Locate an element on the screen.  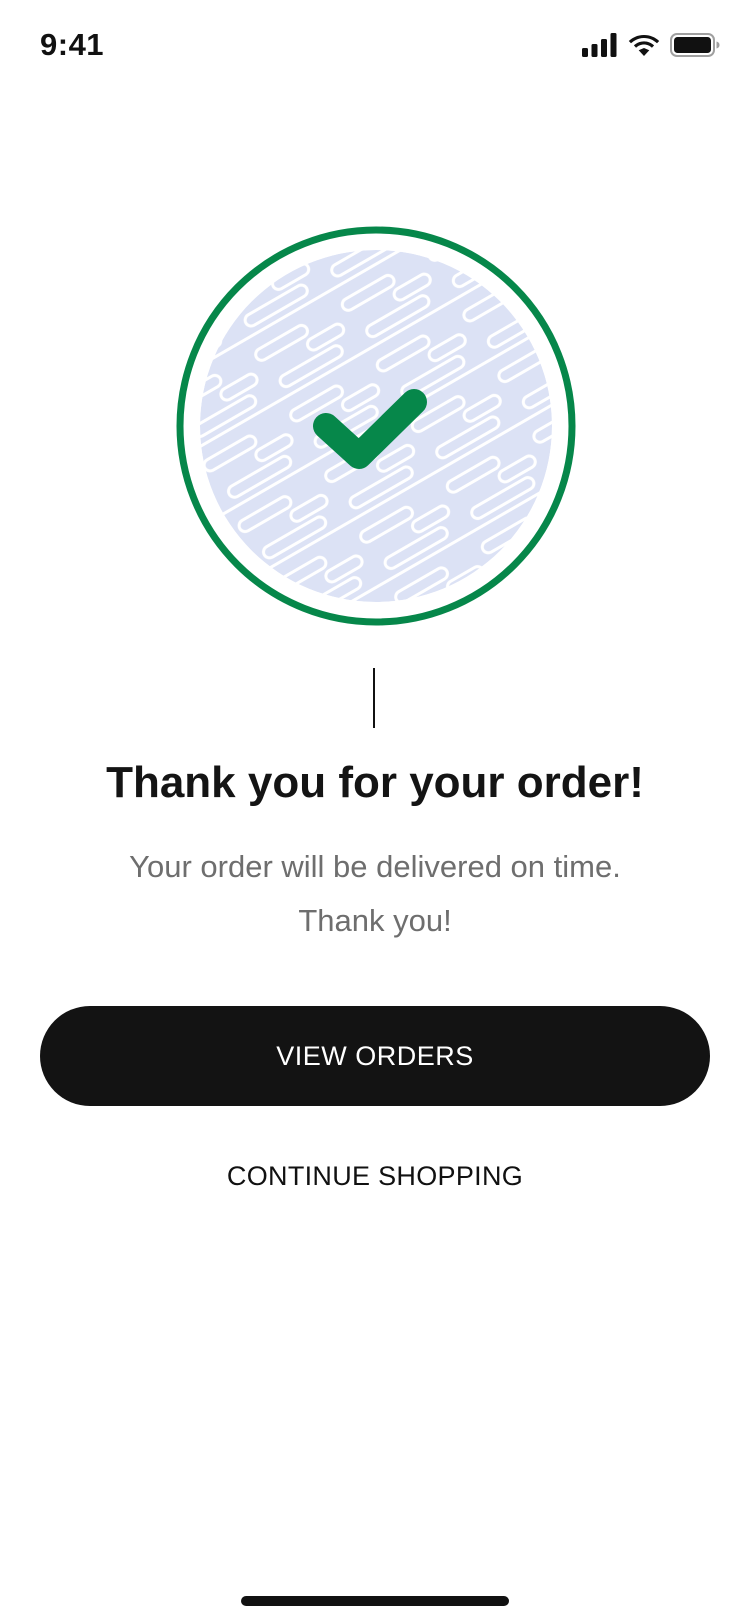
view-orders-button: VIEW ORDERS is located at coordinates (375, 1056).